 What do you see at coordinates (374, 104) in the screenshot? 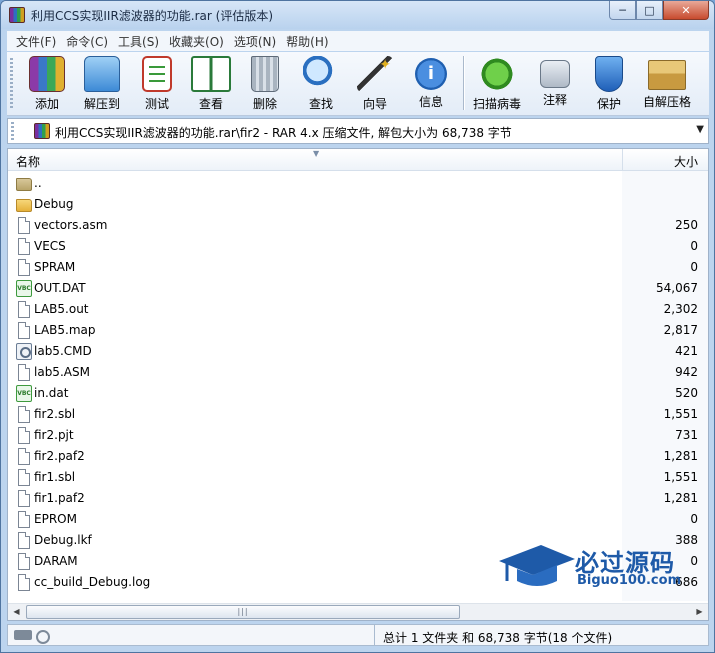
I see `wizard-label: 向导` at bounding box center [374, 104].